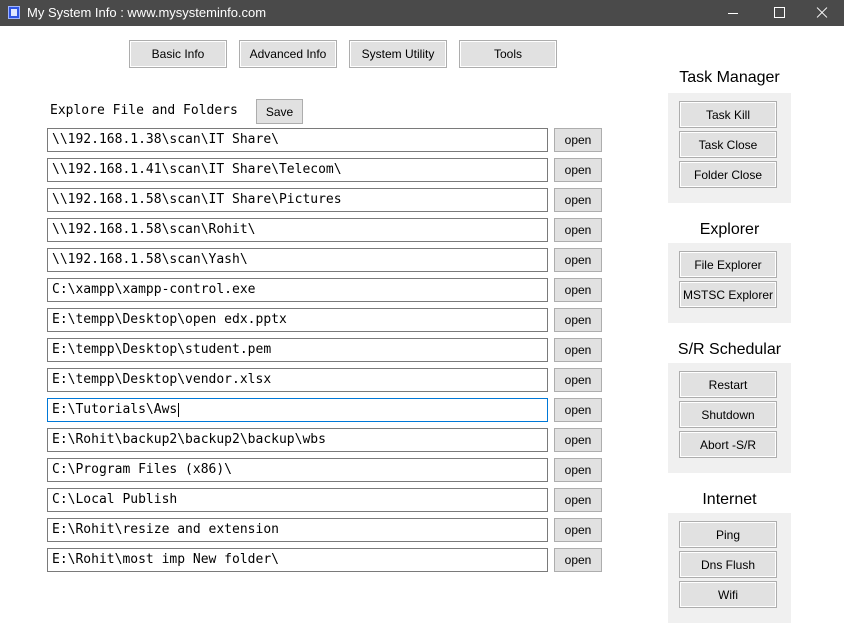 The image size is (844, 644). I want to click on tab-basic-info: Basic Info, so click(178, 54).